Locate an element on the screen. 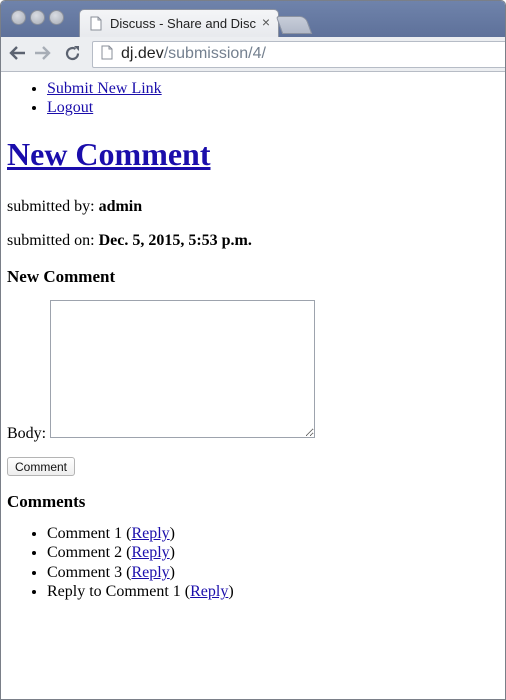 This screenshot has height=700, width=506. comment-item: Comment 3 (Reply) is located at coordinates (140, 573).